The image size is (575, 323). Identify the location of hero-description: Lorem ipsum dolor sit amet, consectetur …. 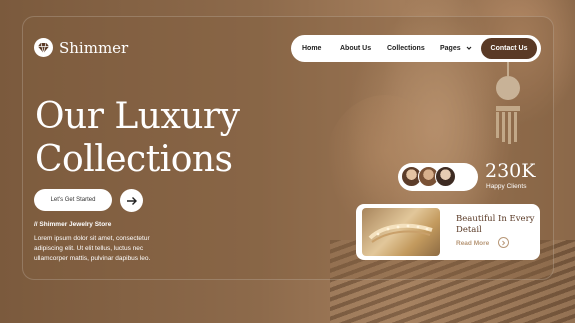
(92, 248).